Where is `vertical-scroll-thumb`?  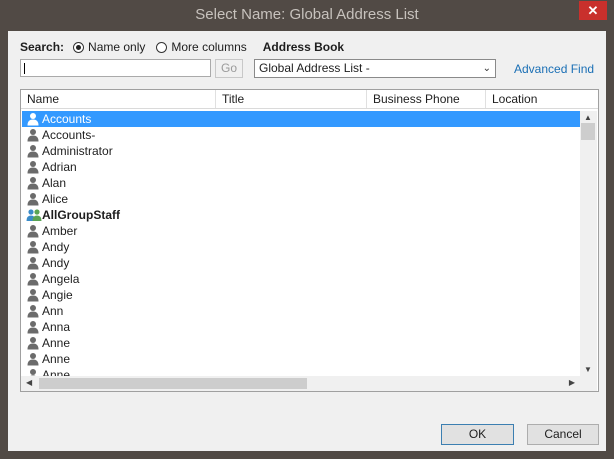
vertical-scroll-thumb is located at coordinates (588, 131).